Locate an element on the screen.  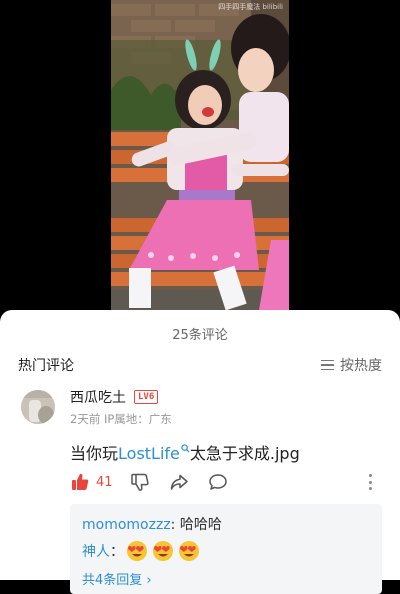
thumbs-up-icon is located at coordinates (80, 481).